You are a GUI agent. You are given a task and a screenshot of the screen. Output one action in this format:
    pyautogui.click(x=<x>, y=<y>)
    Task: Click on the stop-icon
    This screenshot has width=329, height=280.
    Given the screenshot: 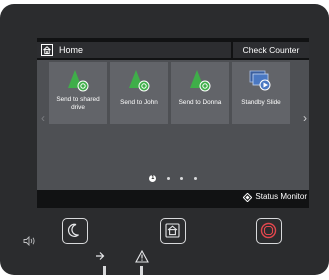 What is the action you would take?
    pyautogui.click(x=268, y=230)
    